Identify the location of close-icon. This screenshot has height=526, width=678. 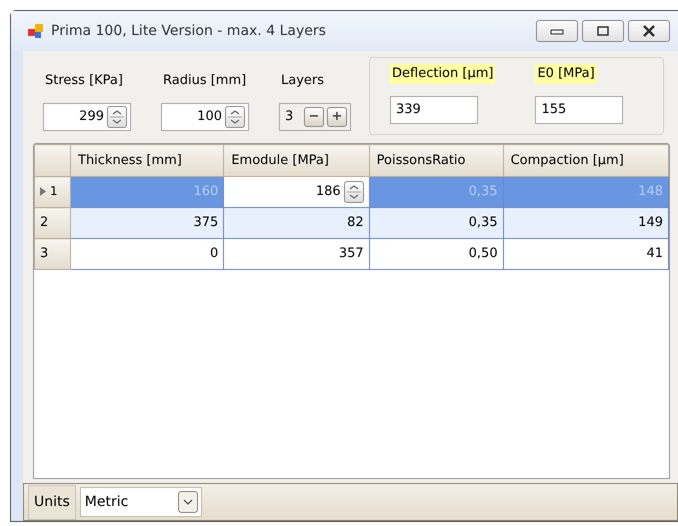
(649, 31).